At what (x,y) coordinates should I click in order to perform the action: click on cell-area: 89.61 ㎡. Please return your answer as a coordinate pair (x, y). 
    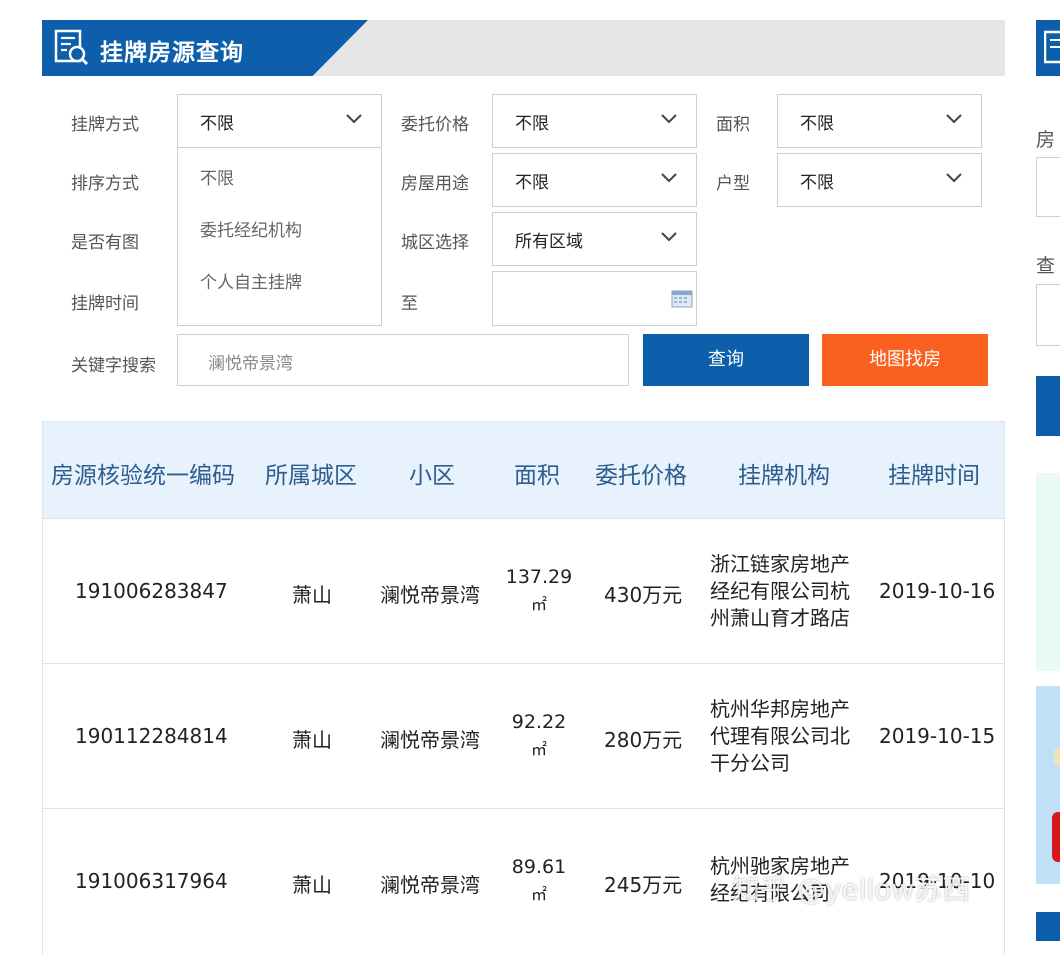
    Looking at the image, I should click on (539, 881).